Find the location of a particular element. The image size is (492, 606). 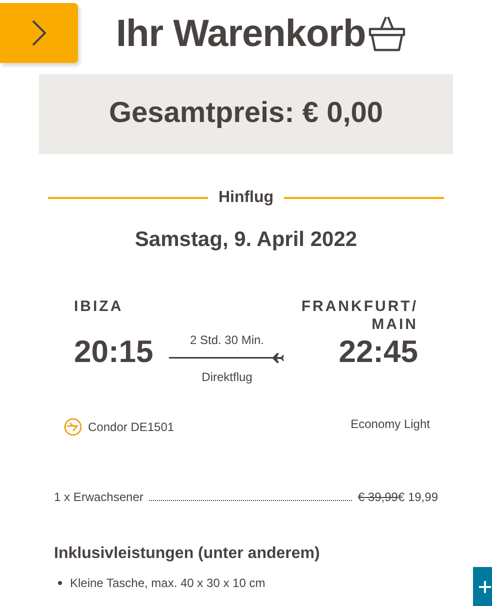

section-heading: Hinflug is located at coordinates (246, 198).